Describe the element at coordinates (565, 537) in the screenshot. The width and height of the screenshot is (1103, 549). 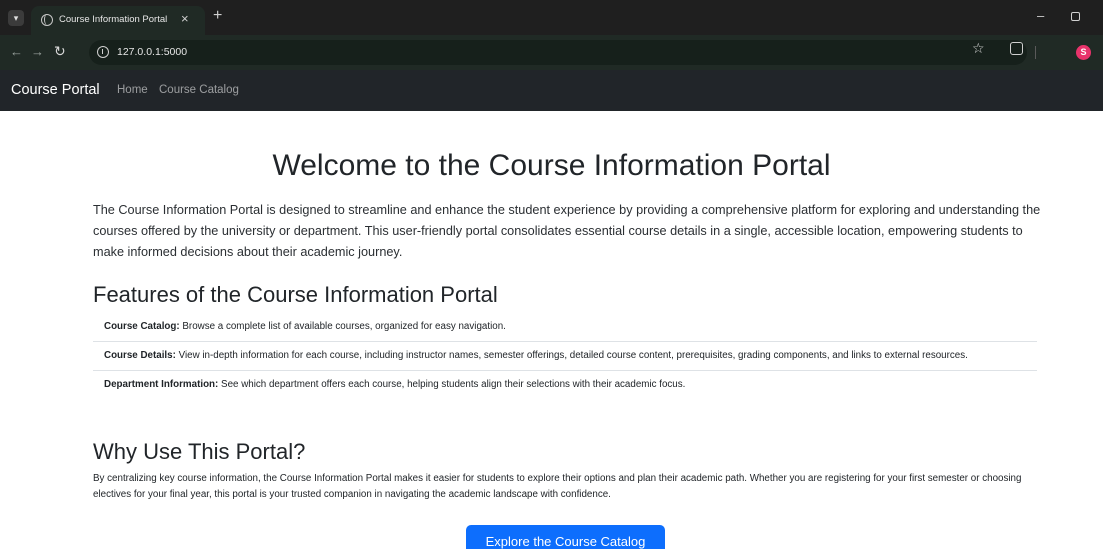
I see `explore-catalog-button: Explore the Course Catalog` at that location.